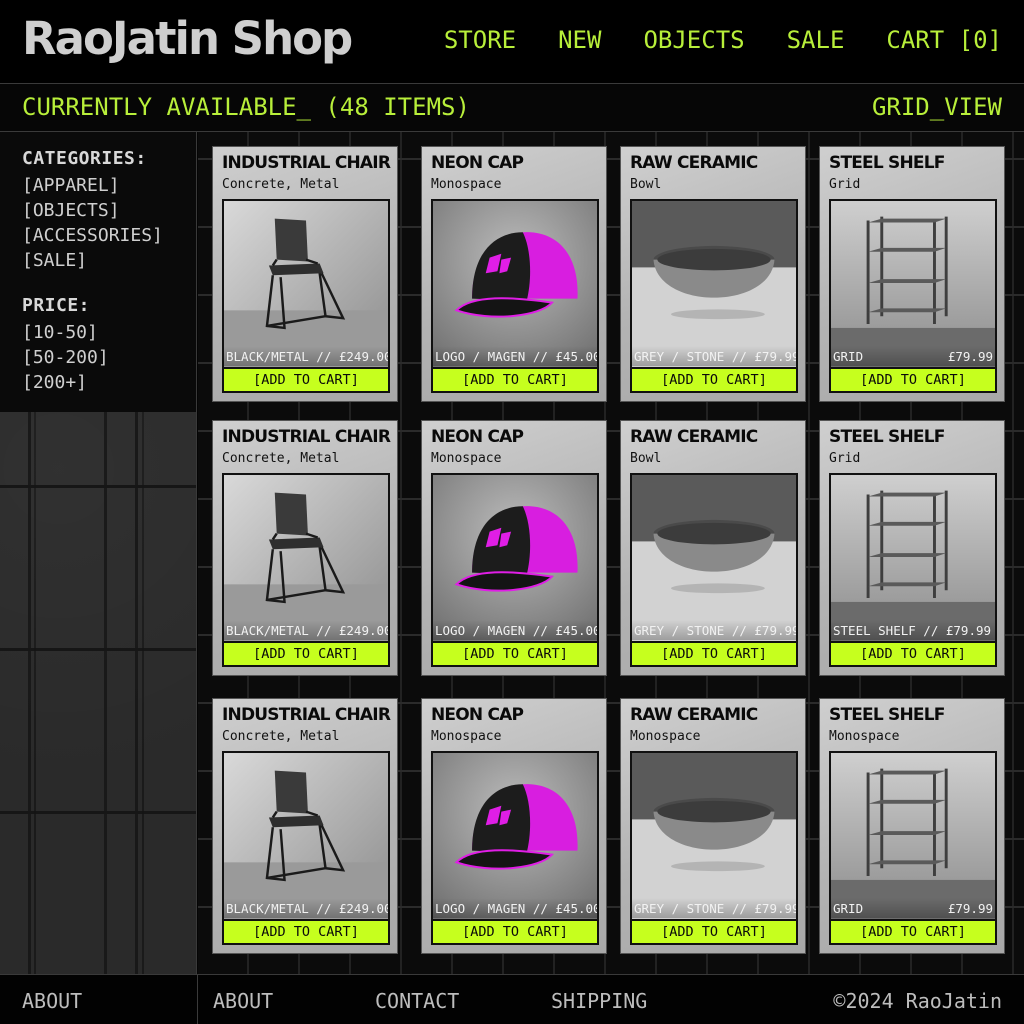 The width and height of the screenshot is (1024, 1024). Describe the element at coordinates (98, 284) in the screenshot. I see `filter-spacer` at that location.